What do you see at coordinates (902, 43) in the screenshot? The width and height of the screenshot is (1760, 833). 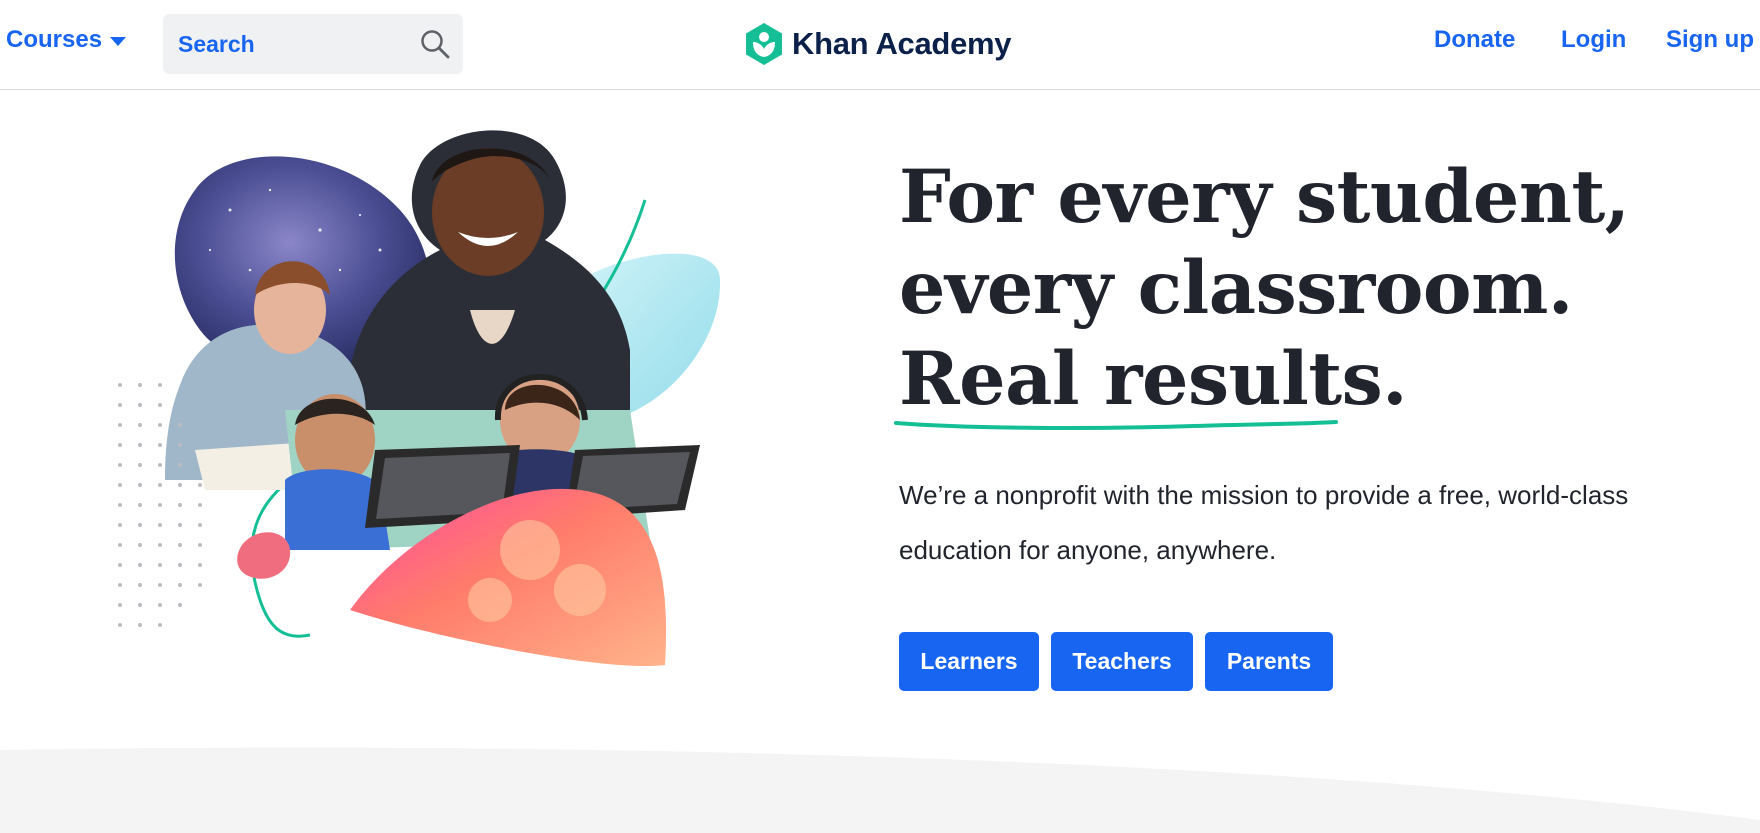 I see `logo-text: Khan Academy` at bounding box center [902, 43].